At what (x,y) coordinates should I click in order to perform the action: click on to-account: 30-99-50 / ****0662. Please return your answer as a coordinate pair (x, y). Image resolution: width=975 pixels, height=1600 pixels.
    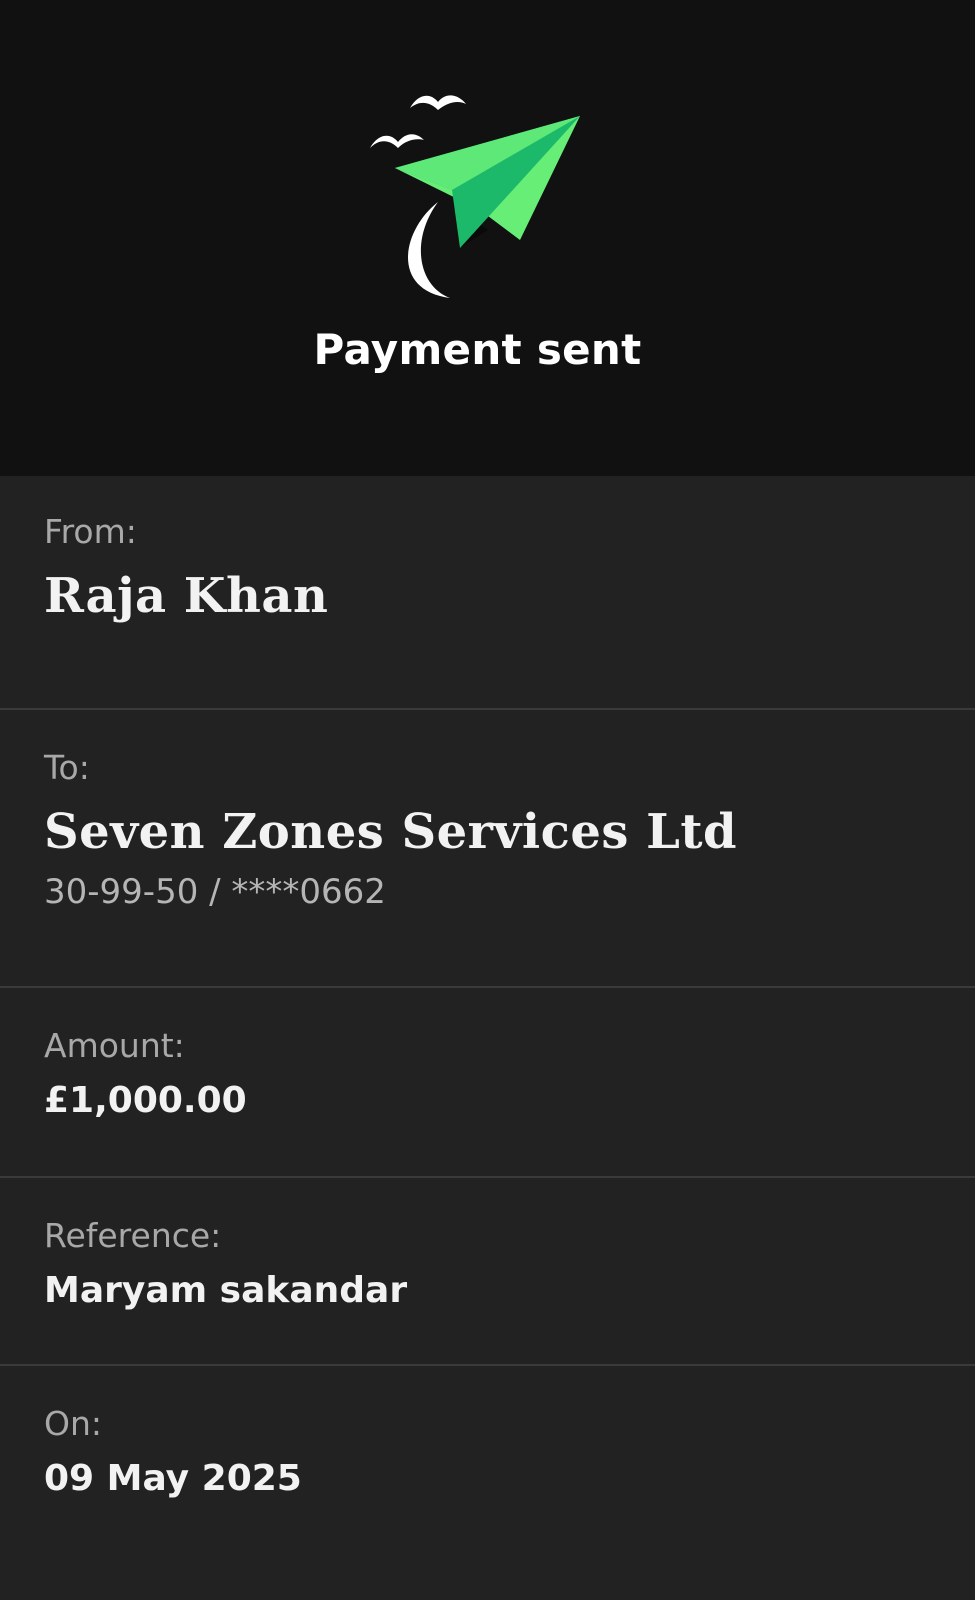
    Looking at the image, I should click on (215, 892).